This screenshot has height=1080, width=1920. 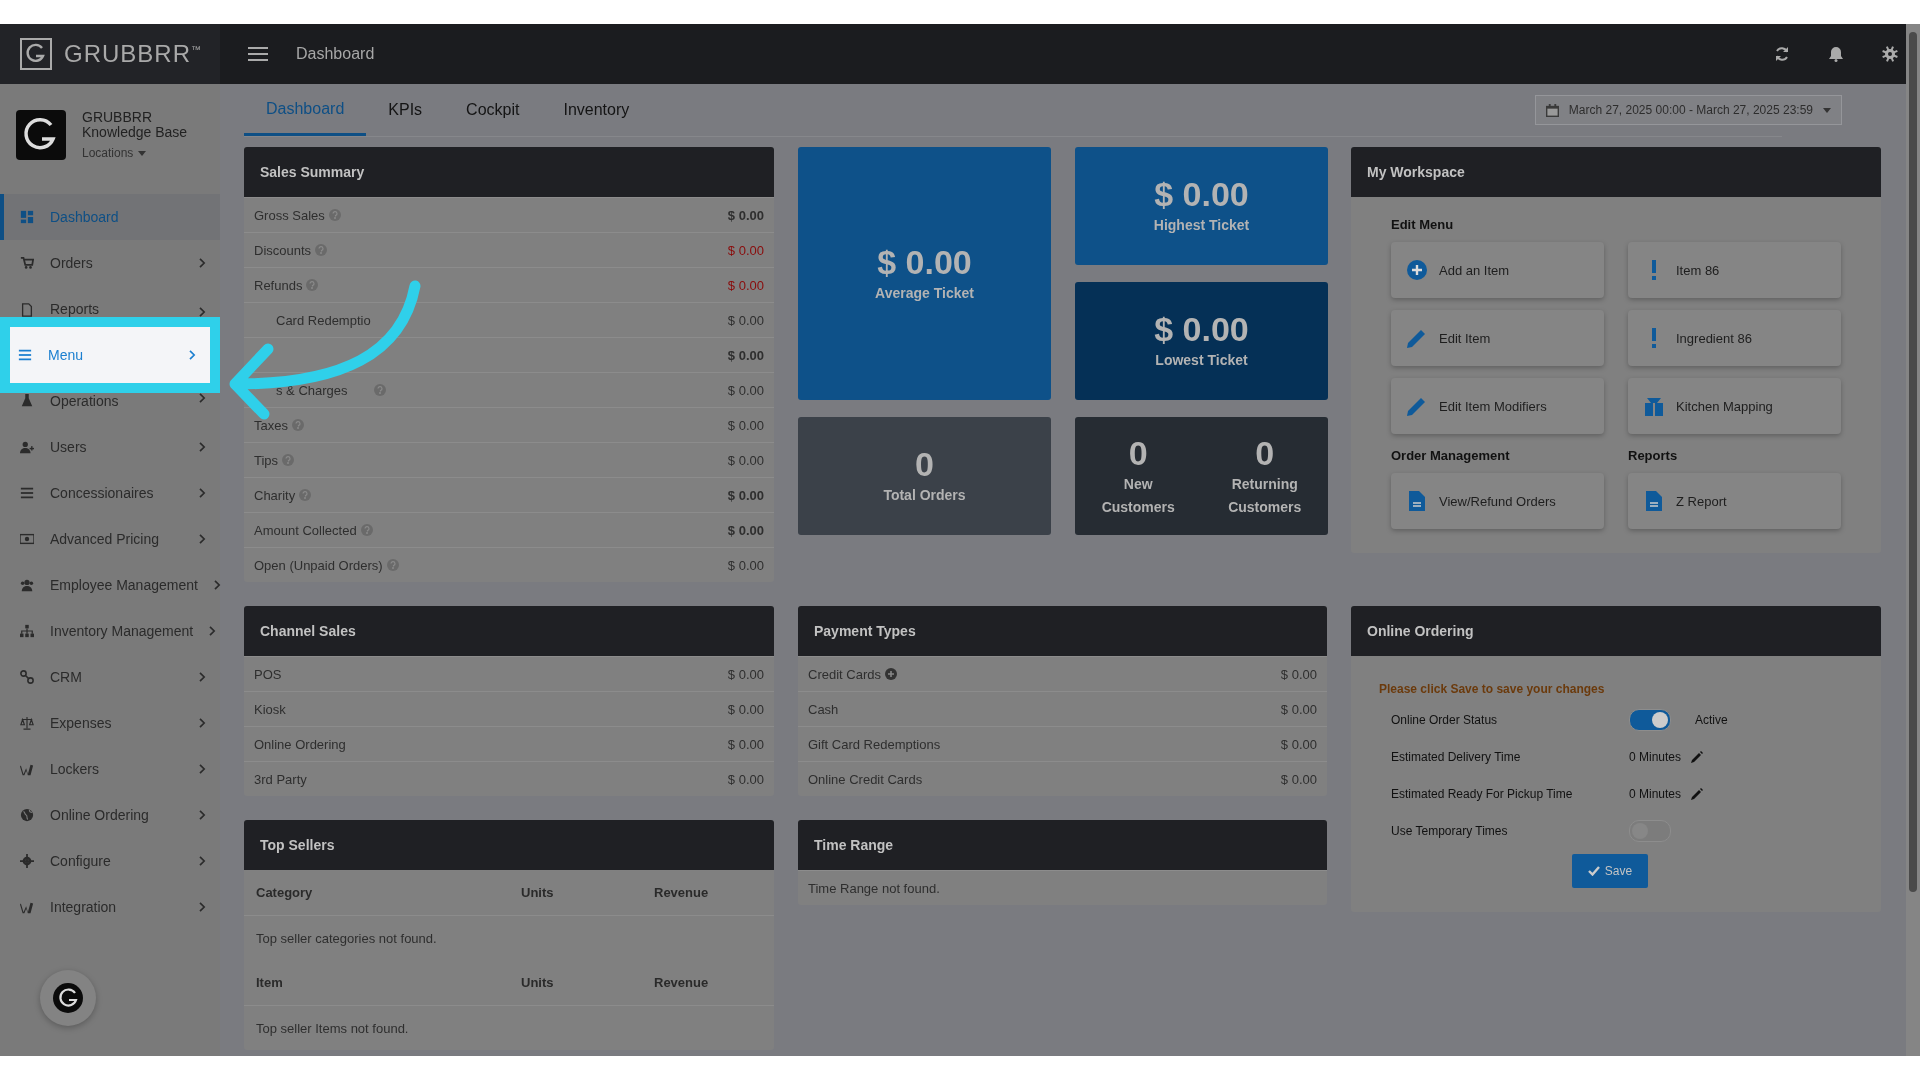 What do you see at coordinates (1593, 871) in the screenshot?
I see `check-icon` at bounding box center [1593, 871].